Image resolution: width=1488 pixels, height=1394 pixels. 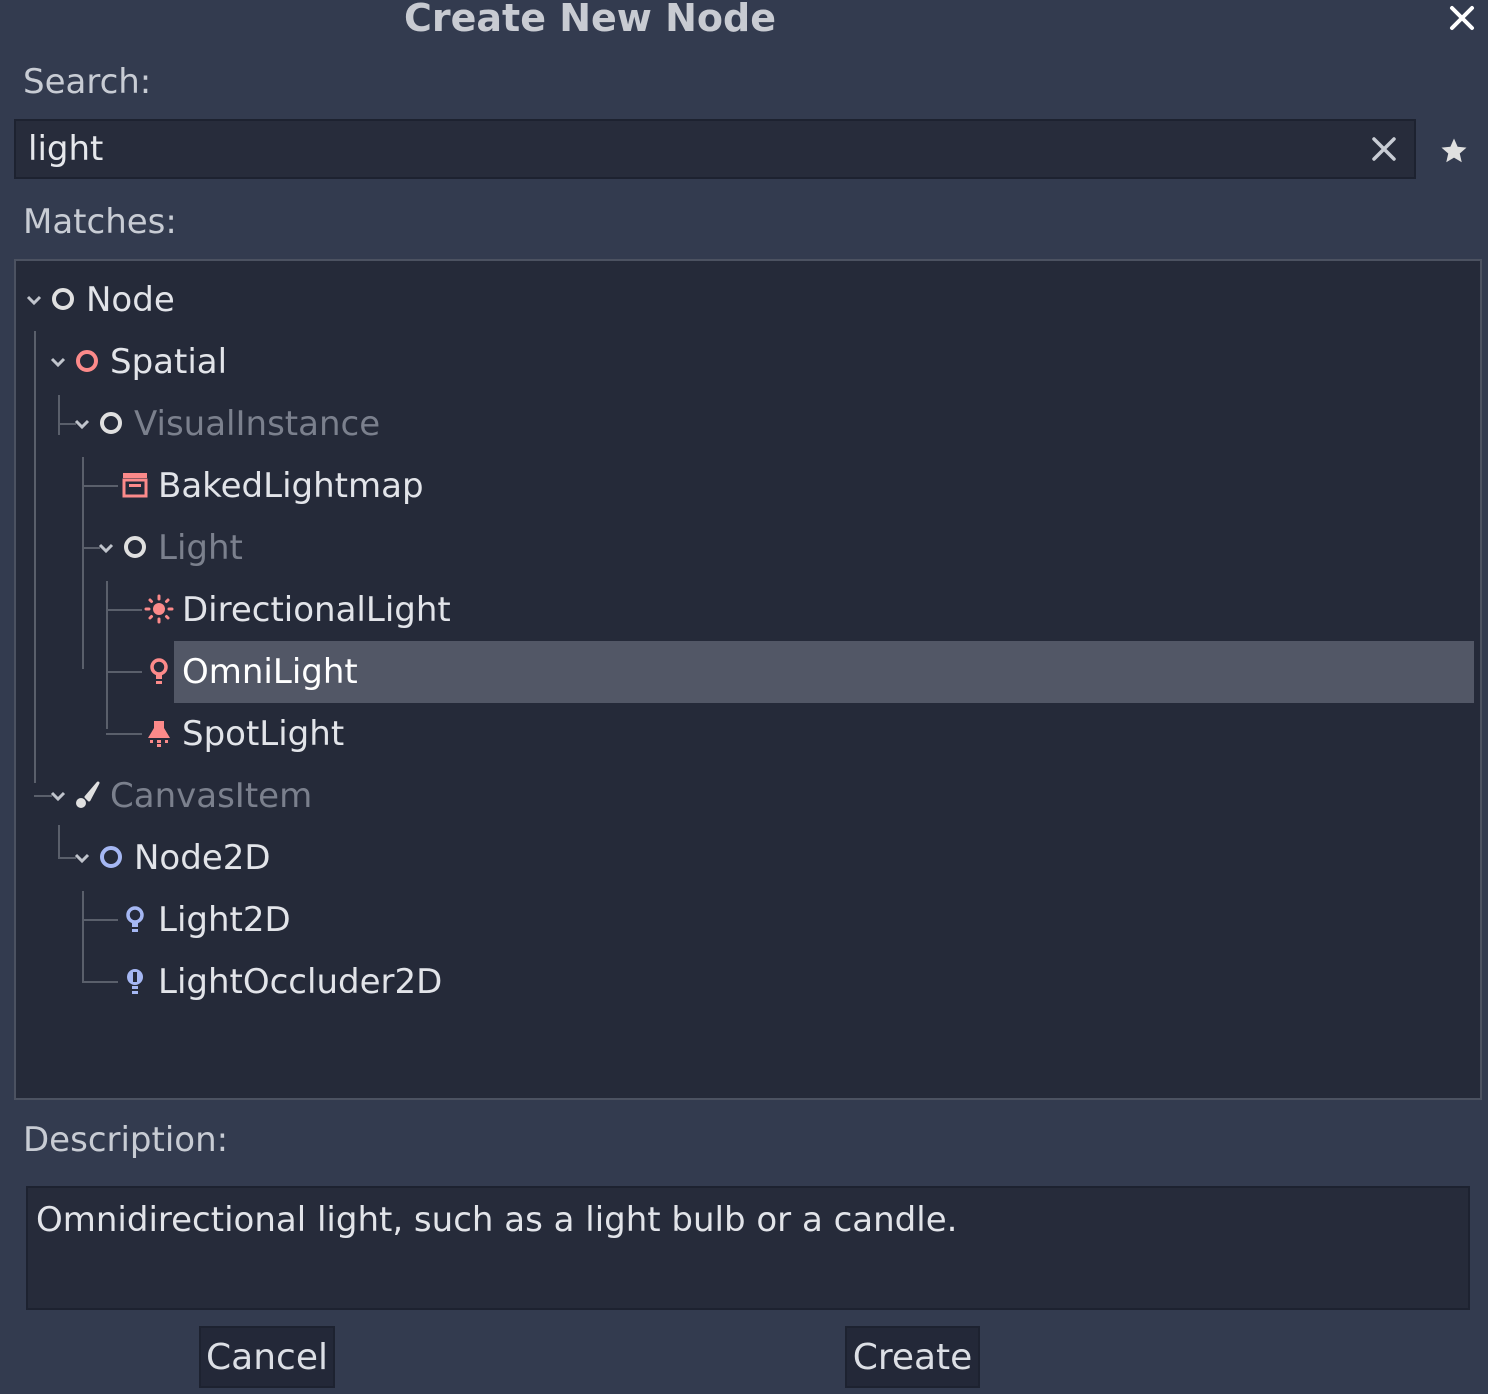 I want to click on light-occluder2d-icon, so click(x=135, y=981).